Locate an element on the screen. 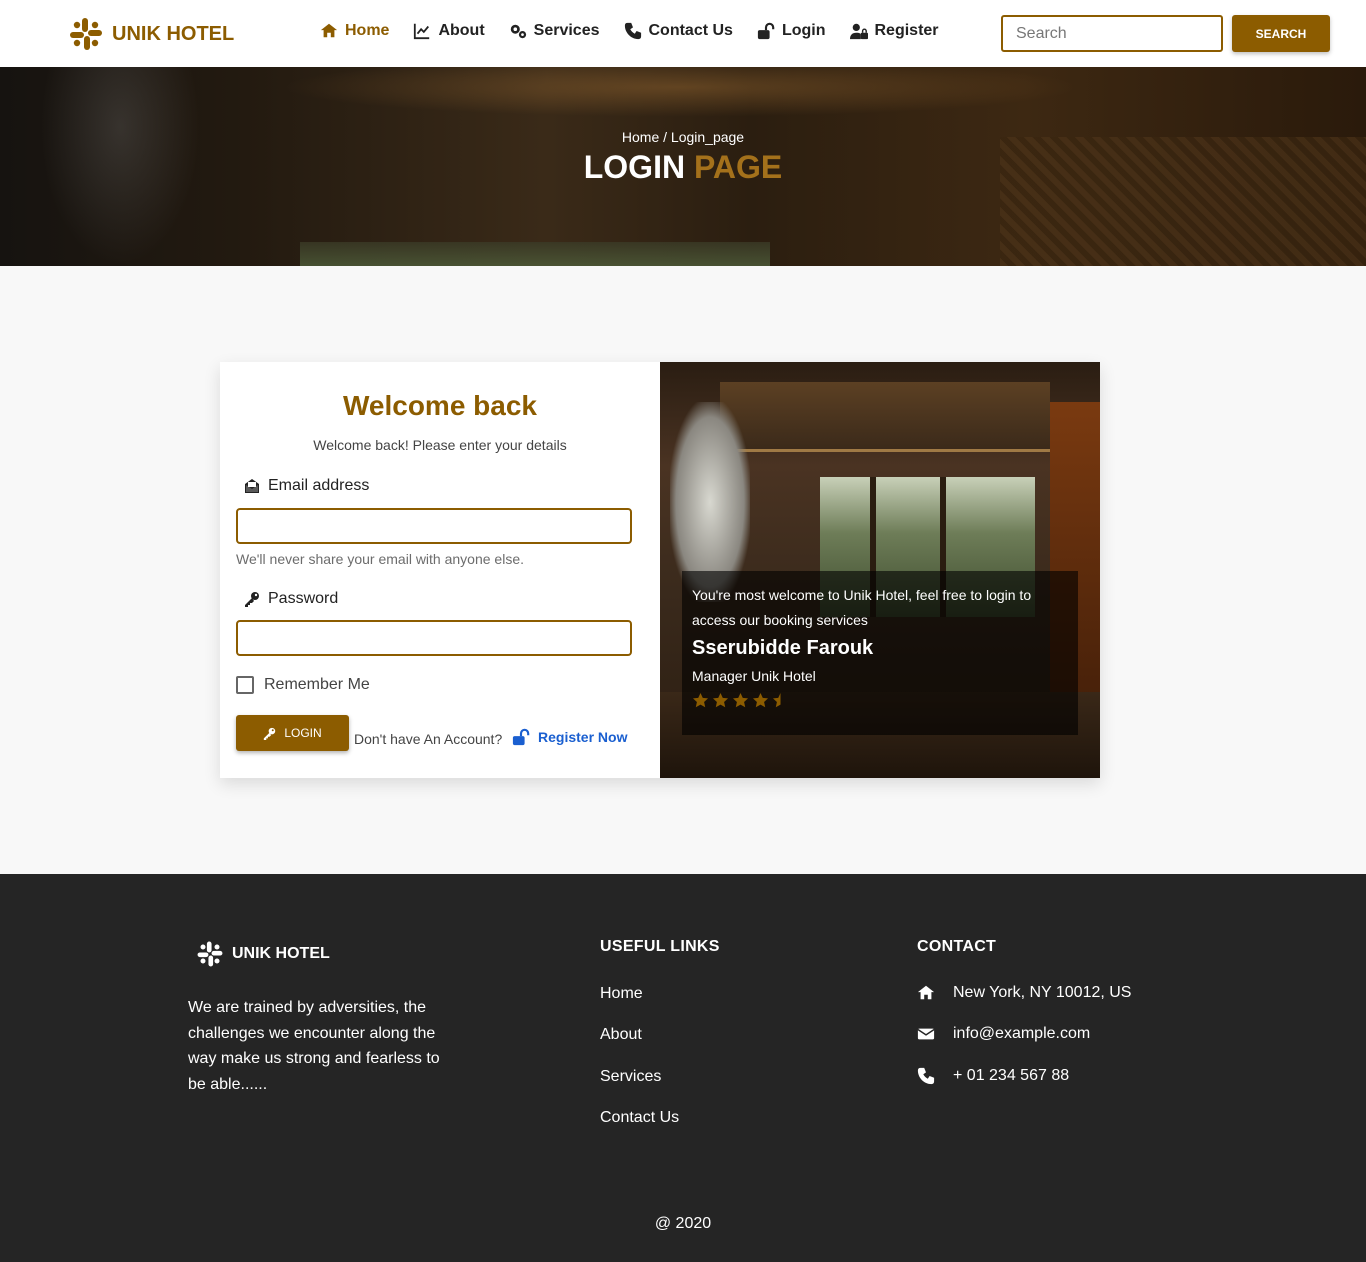 The width and height of the screenshot is (1366, 1262). nav-item-label: Login is located at coordinates (803, 30).